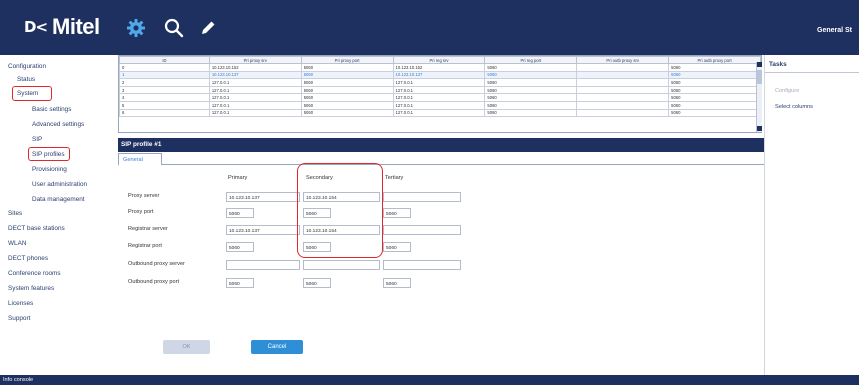 This screenshot has width=859, height=385. What do you see at coordinates (164, 60) in the screenshot?
I see `column-header-id: ID` at bounding box center [164, 60].